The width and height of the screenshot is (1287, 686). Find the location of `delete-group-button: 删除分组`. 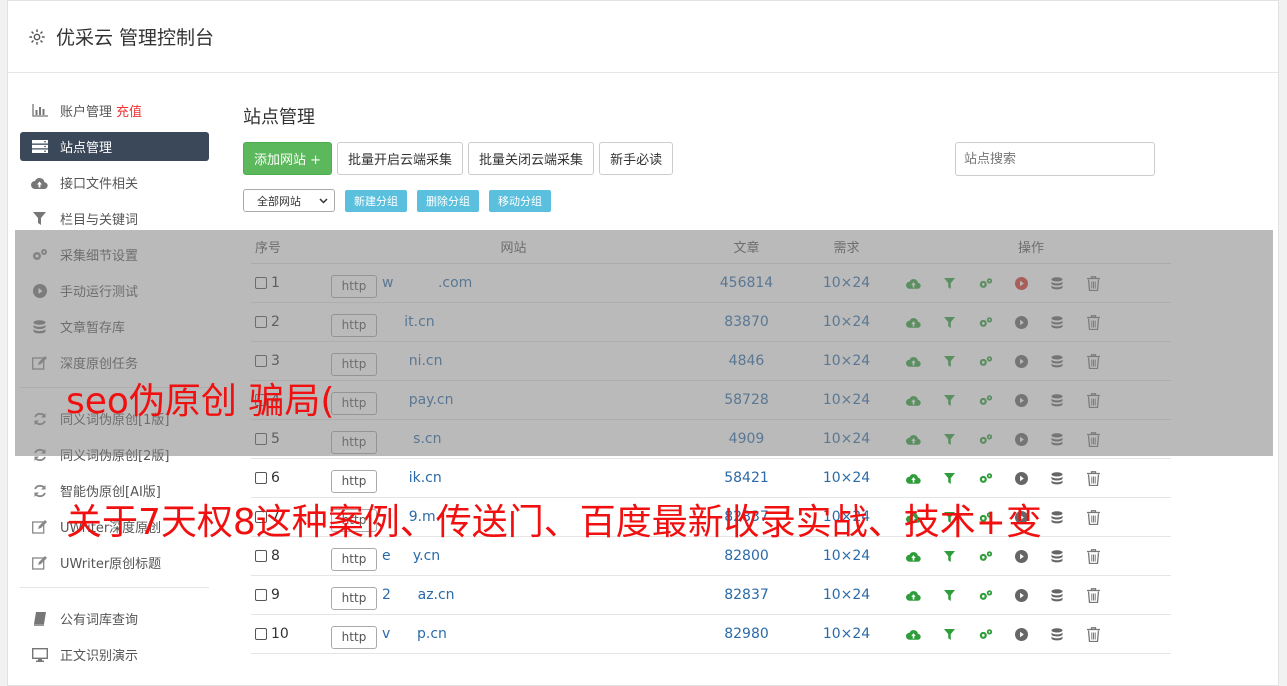

delete-group-button: 删除分组 is located at coordinates (448, 200).